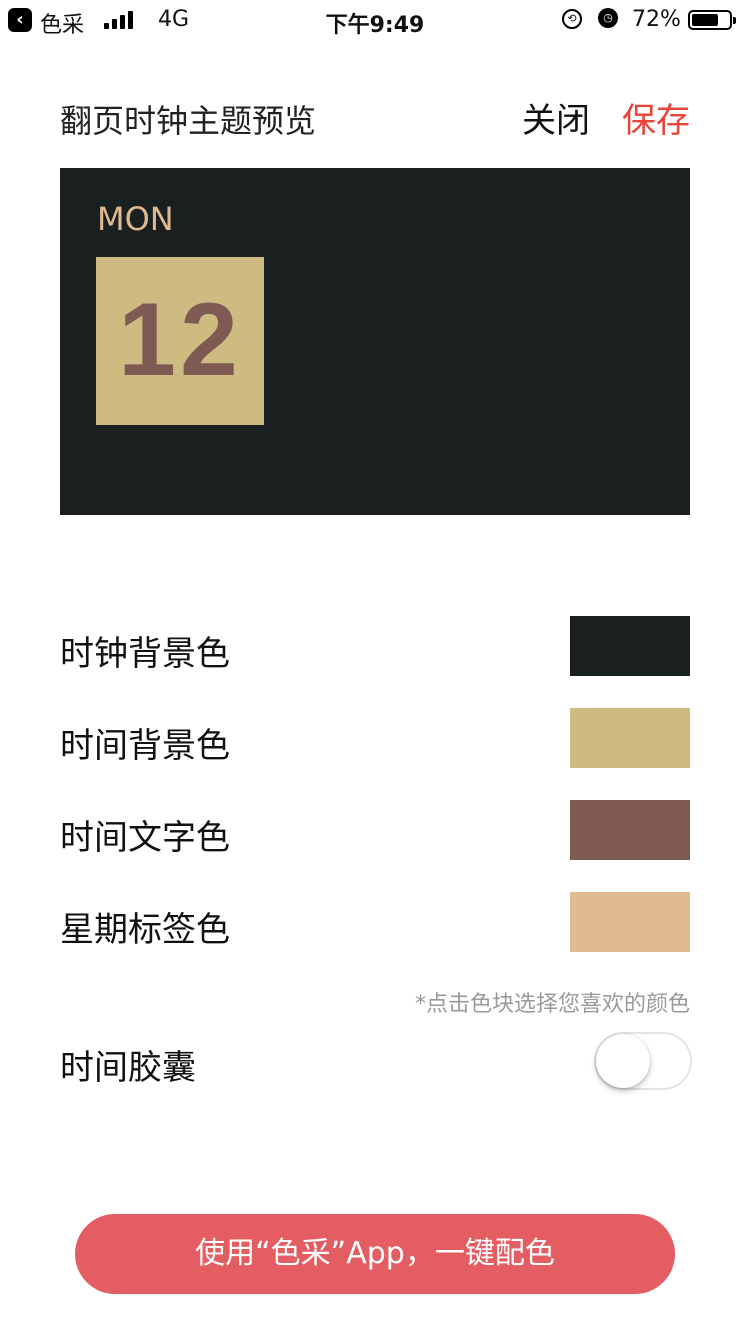  What do you see at coordinates (145, 746) in the screenshot?
I see `color-row-label: 时间背景色` at bounding box center [145, 746].